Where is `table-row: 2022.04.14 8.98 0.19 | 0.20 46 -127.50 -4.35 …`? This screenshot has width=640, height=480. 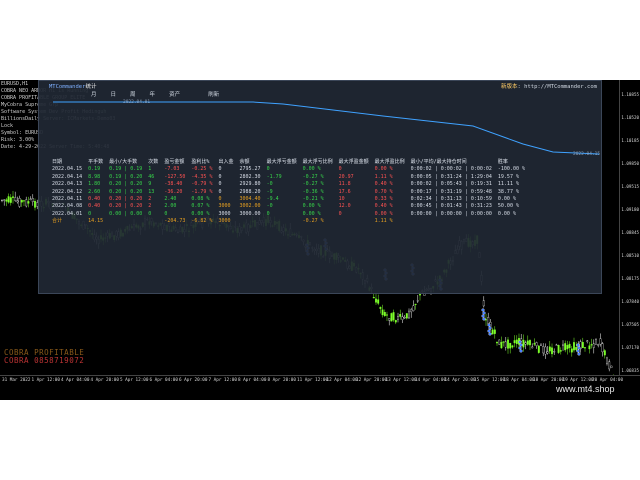
table-row: 2022.04.14 8.98 0.19 | 0.20 46 -127.50 -4.35 … is located at coordinates (288, 177).